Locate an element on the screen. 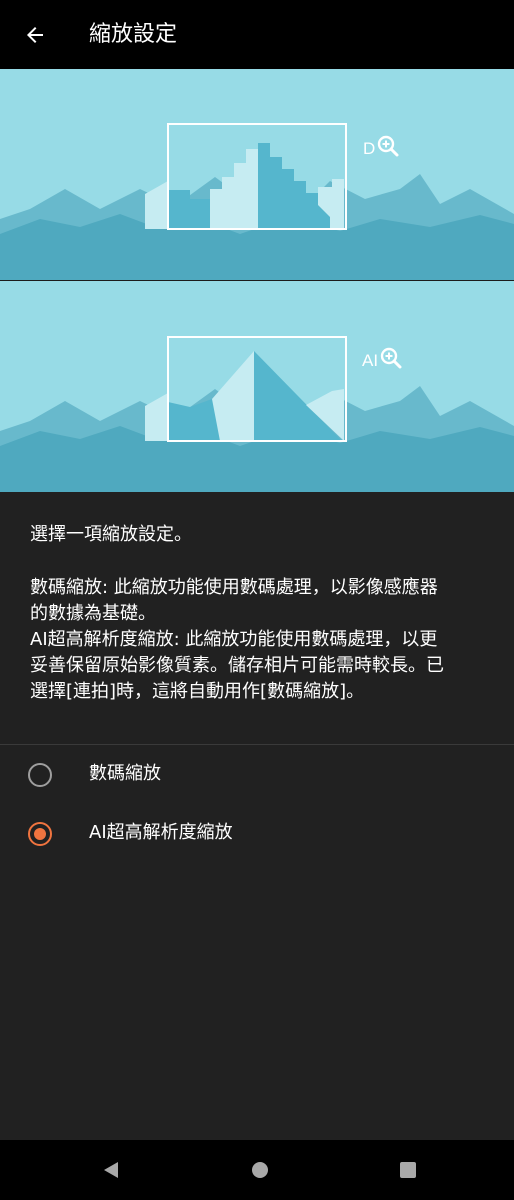  system-nav-bar is located at coordinates (257, 1170).